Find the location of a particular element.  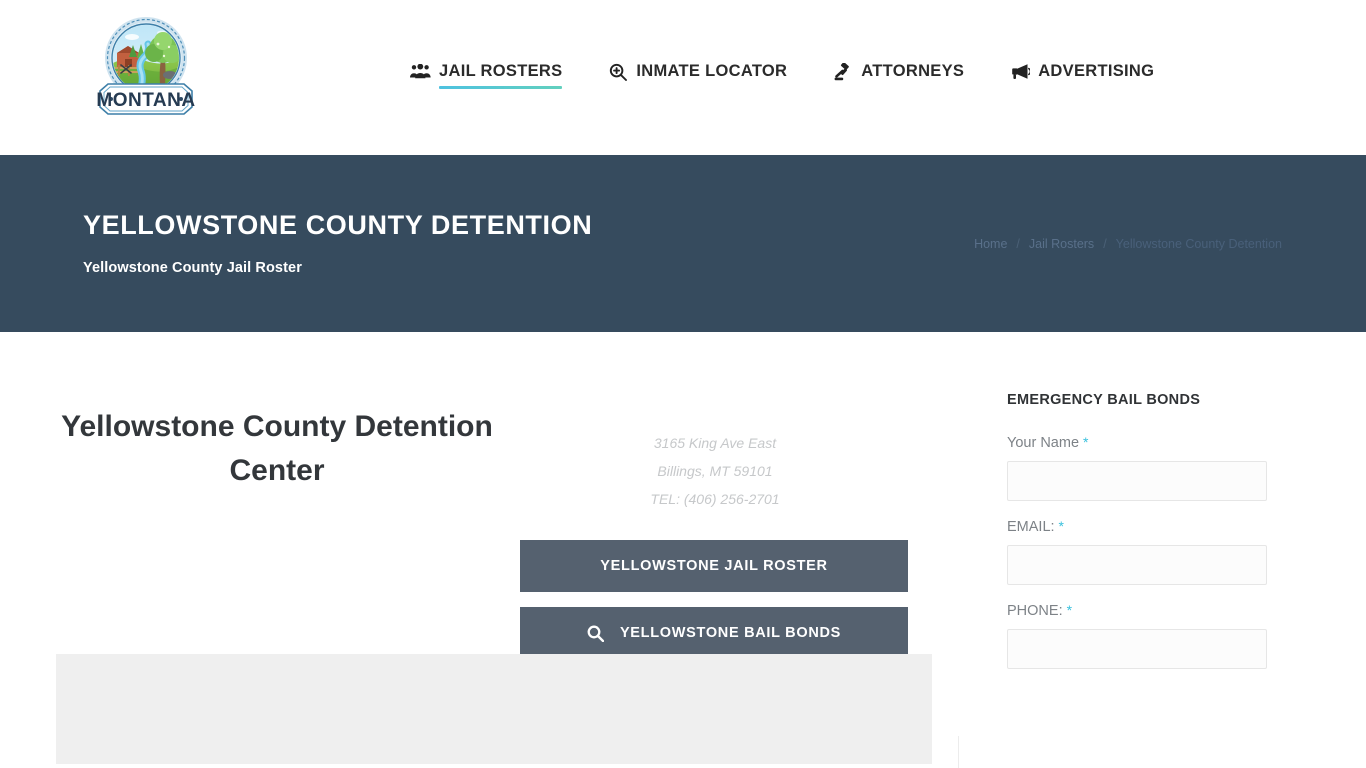

address-phone: TEL: (406) 256-2701 is located at coordinates (715, 499).